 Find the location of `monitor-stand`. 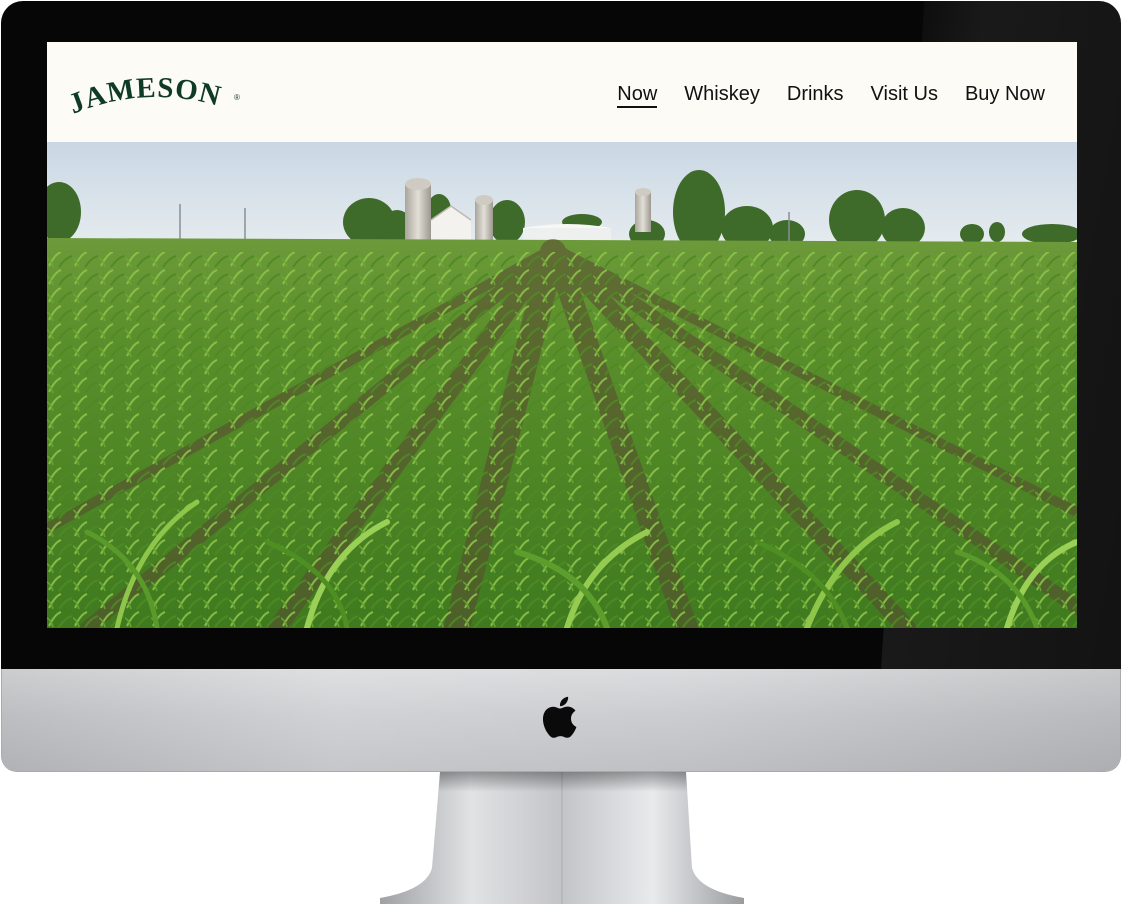

monitor-stand is located at coordinates (562, 838).